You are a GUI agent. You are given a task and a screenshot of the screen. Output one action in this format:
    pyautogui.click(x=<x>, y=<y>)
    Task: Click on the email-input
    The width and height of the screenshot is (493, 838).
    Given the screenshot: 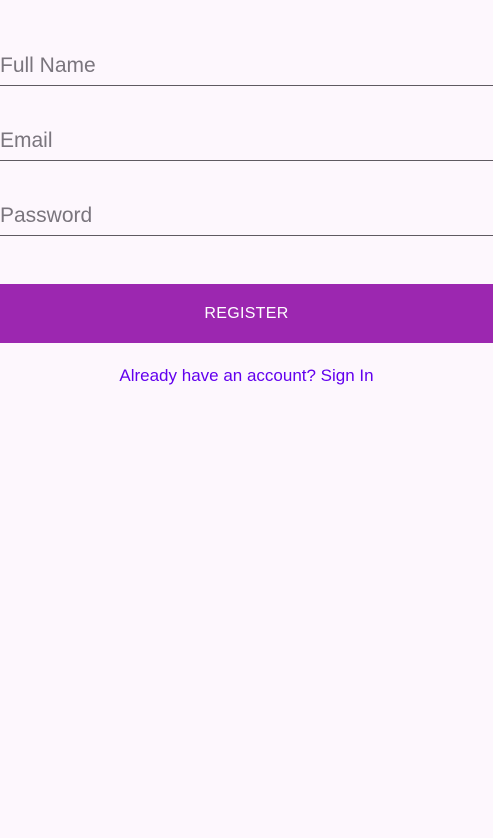 What is the action you would take?
    pyautogui.click(x=246, y=141)
    